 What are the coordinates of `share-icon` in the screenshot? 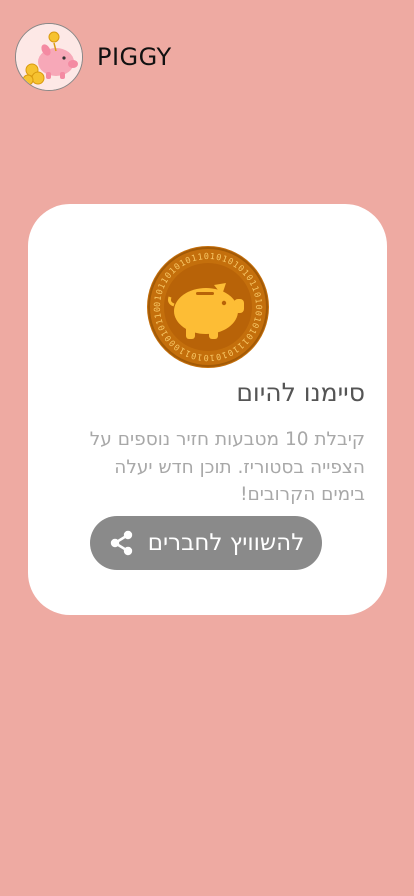 It's located at (122, 543).